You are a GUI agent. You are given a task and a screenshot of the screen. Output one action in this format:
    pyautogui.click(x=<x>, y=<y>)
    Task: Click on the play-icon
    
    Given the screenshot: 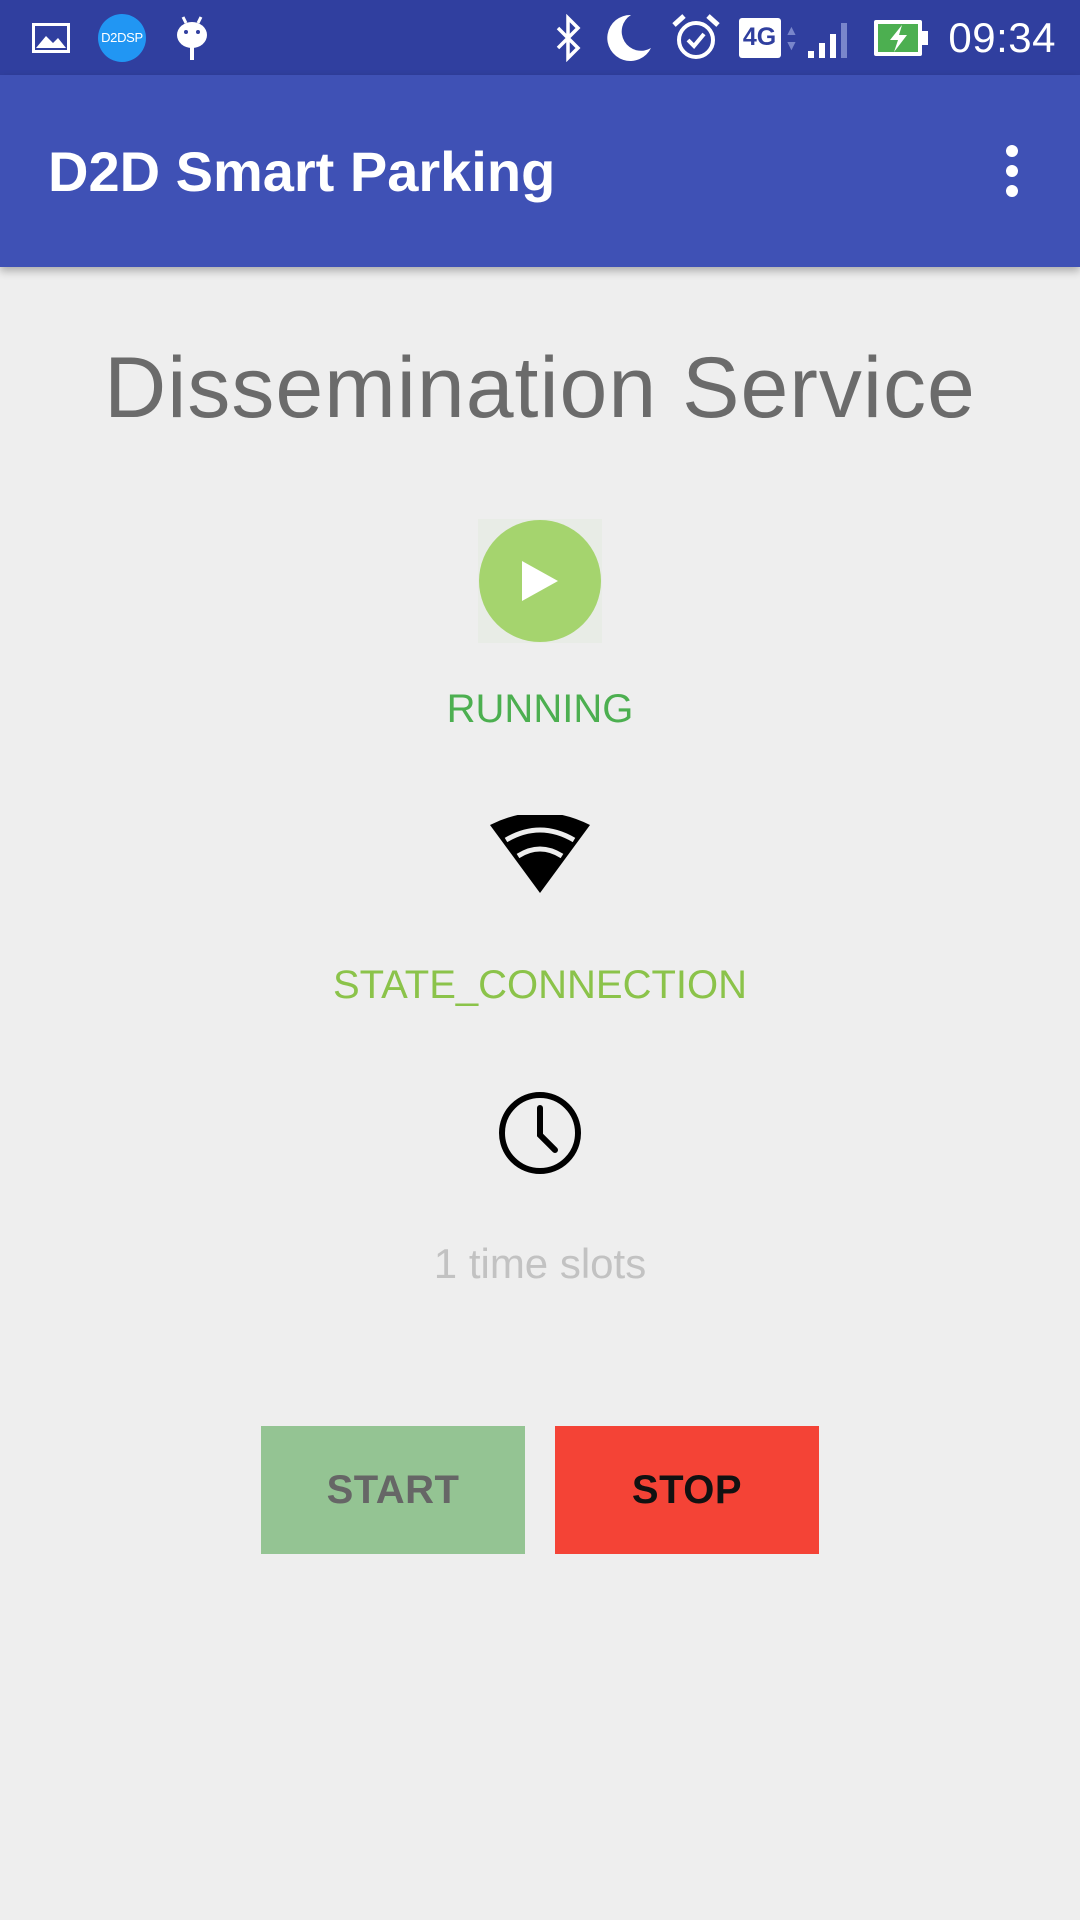 What is the action you would take?
    pyautogui.click(x=540, y=581)
    